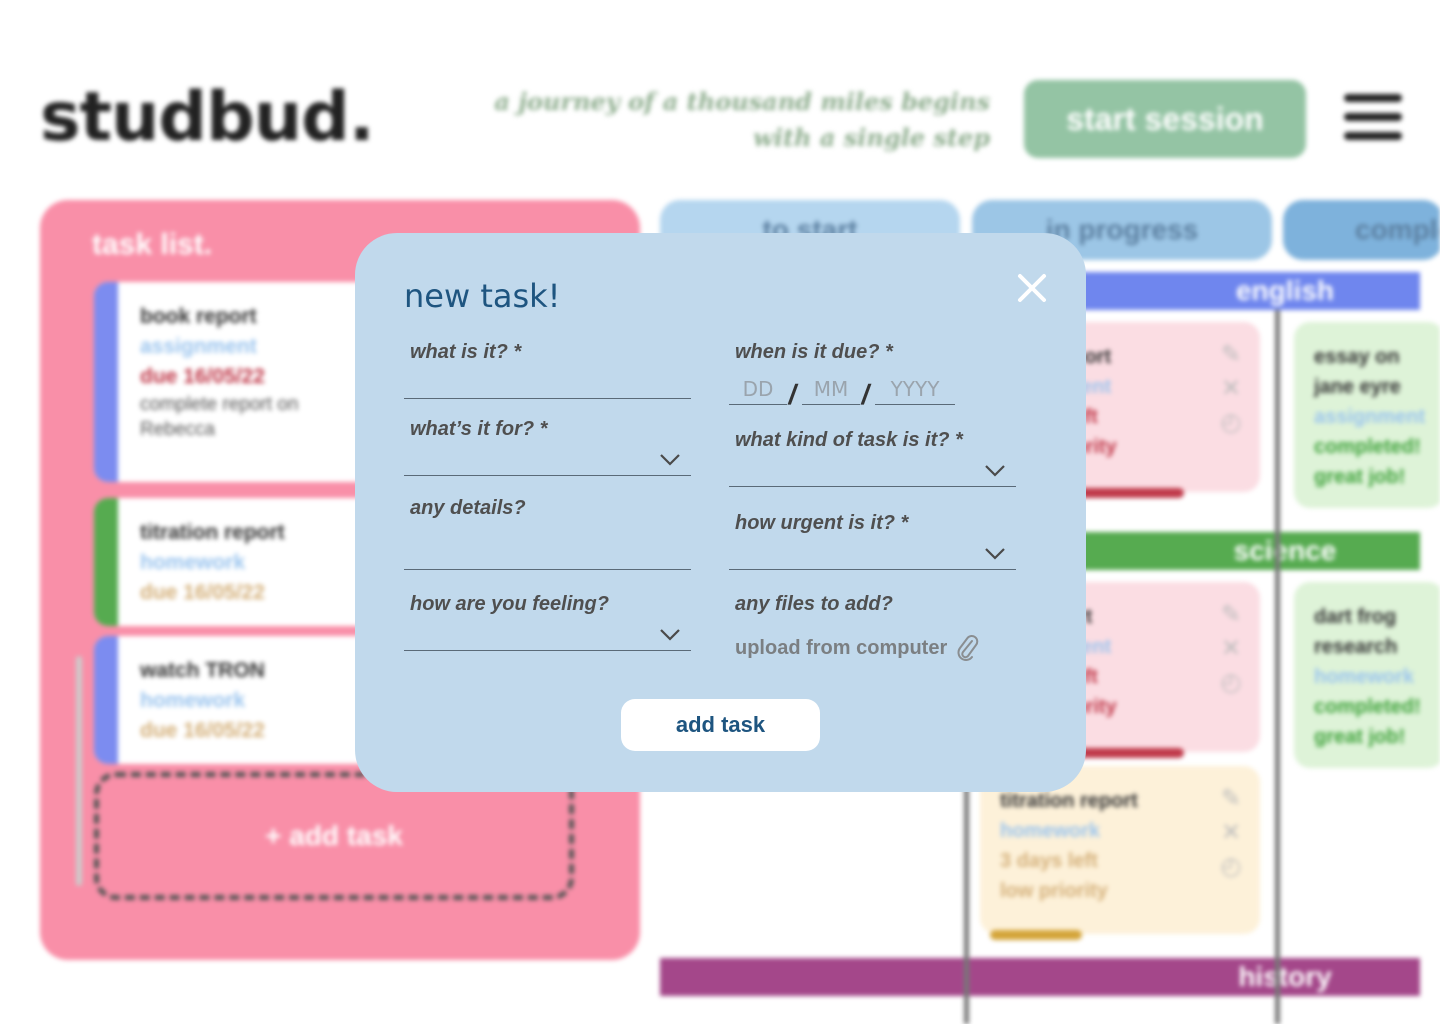 Image resolution: width=1440 pixels, height=1024 pixels. I want to click on details-label: any details?, so click(468, 508).